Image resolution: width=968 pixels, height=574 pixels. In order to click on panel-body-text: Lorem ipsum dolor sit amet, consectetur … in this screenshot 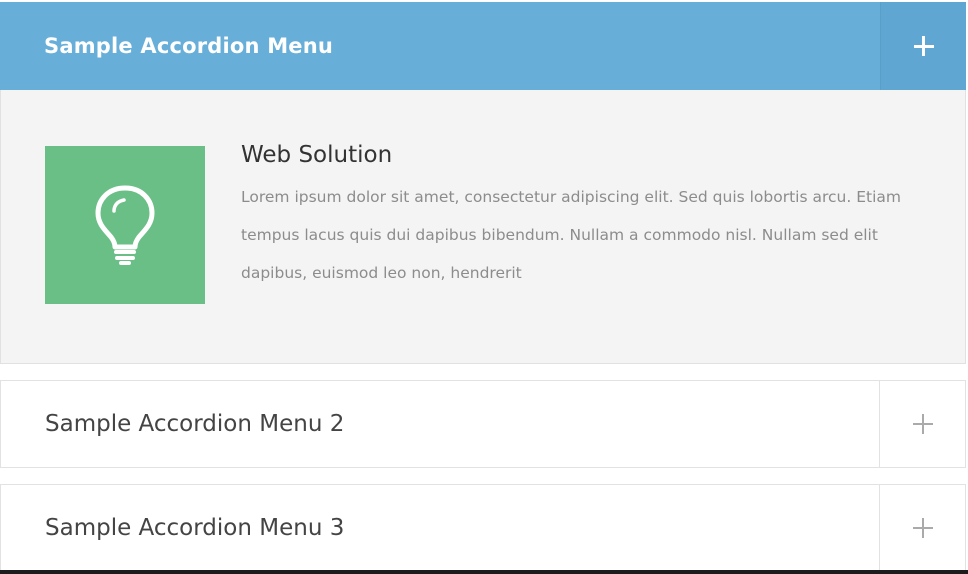, I will do `click(571, 235)`.